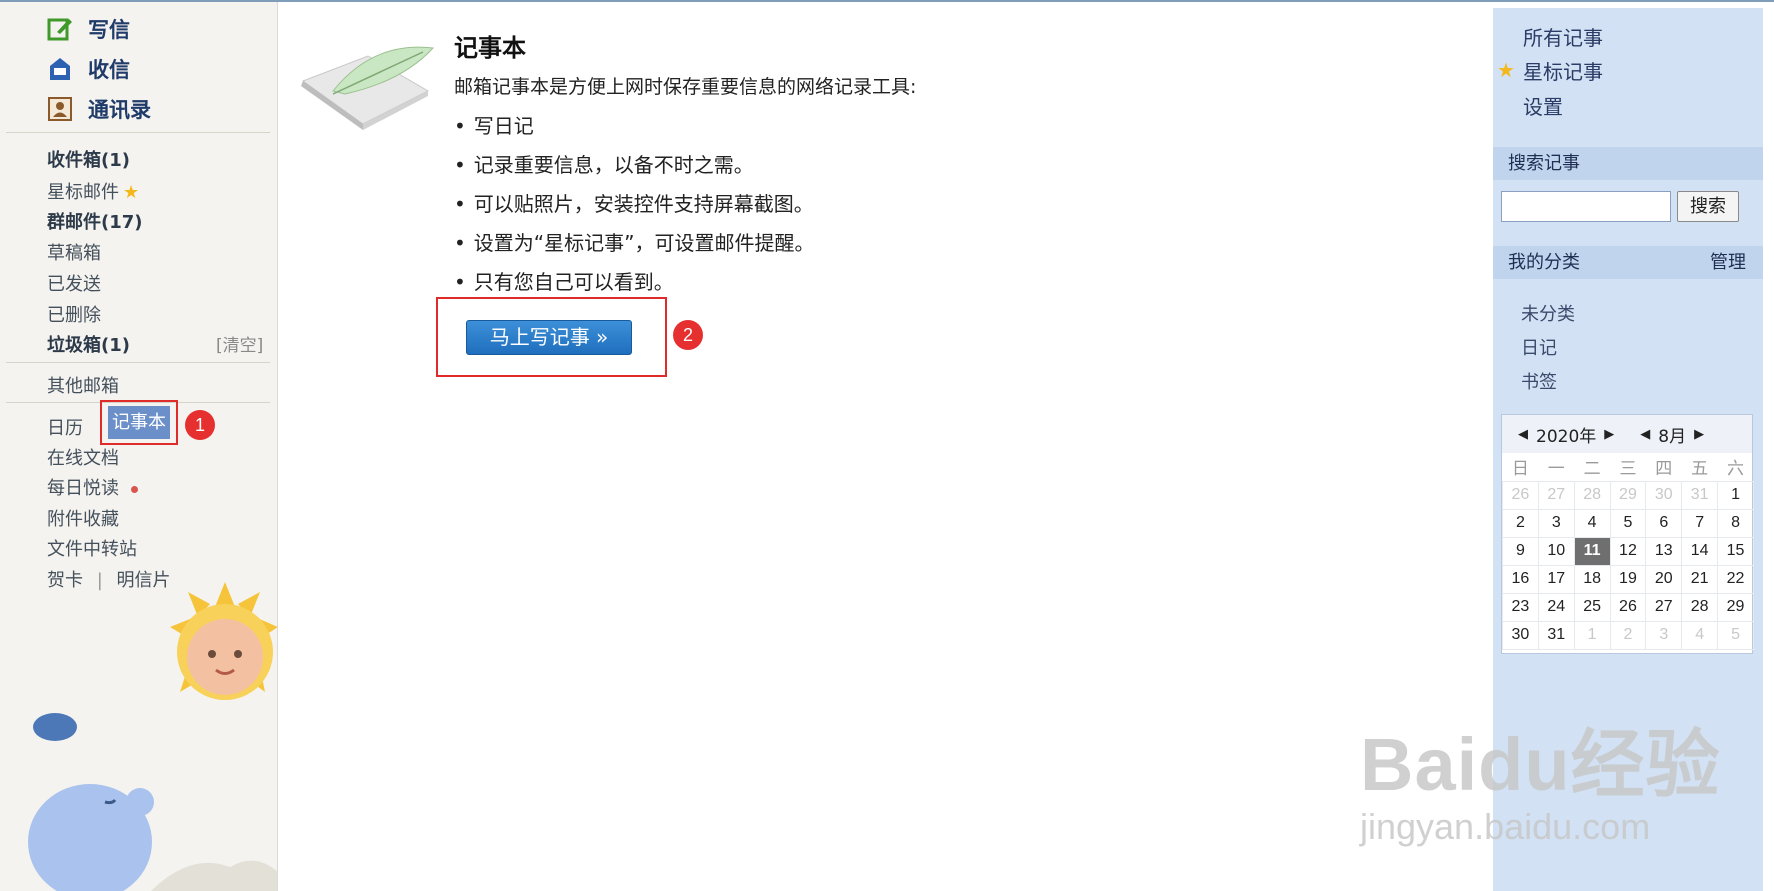  What do you see at coordinates (93, 191) in the screenshot?
I see `folder-starred: 星标邮件 ★` at bounding box center [93, 191].